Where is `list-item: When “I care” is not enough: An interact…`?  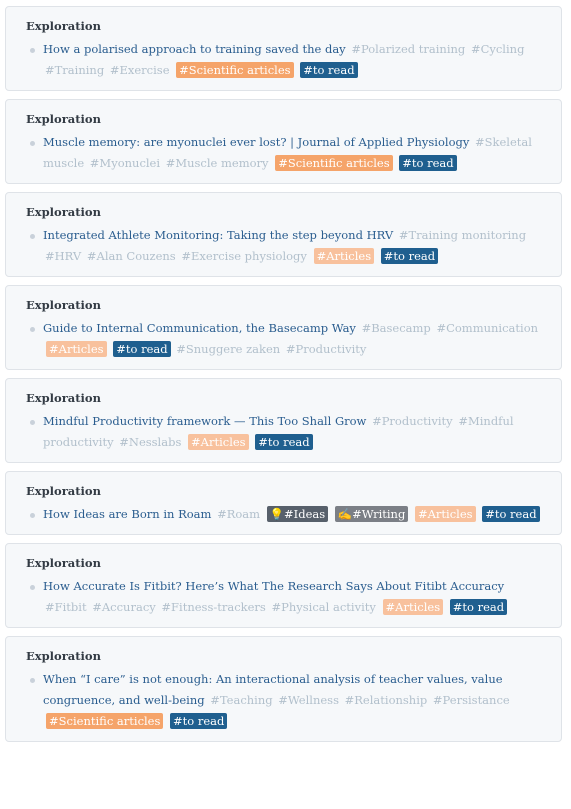 list-item: When “I care” is not enough: An interact… is located at coordinates (283, 700).